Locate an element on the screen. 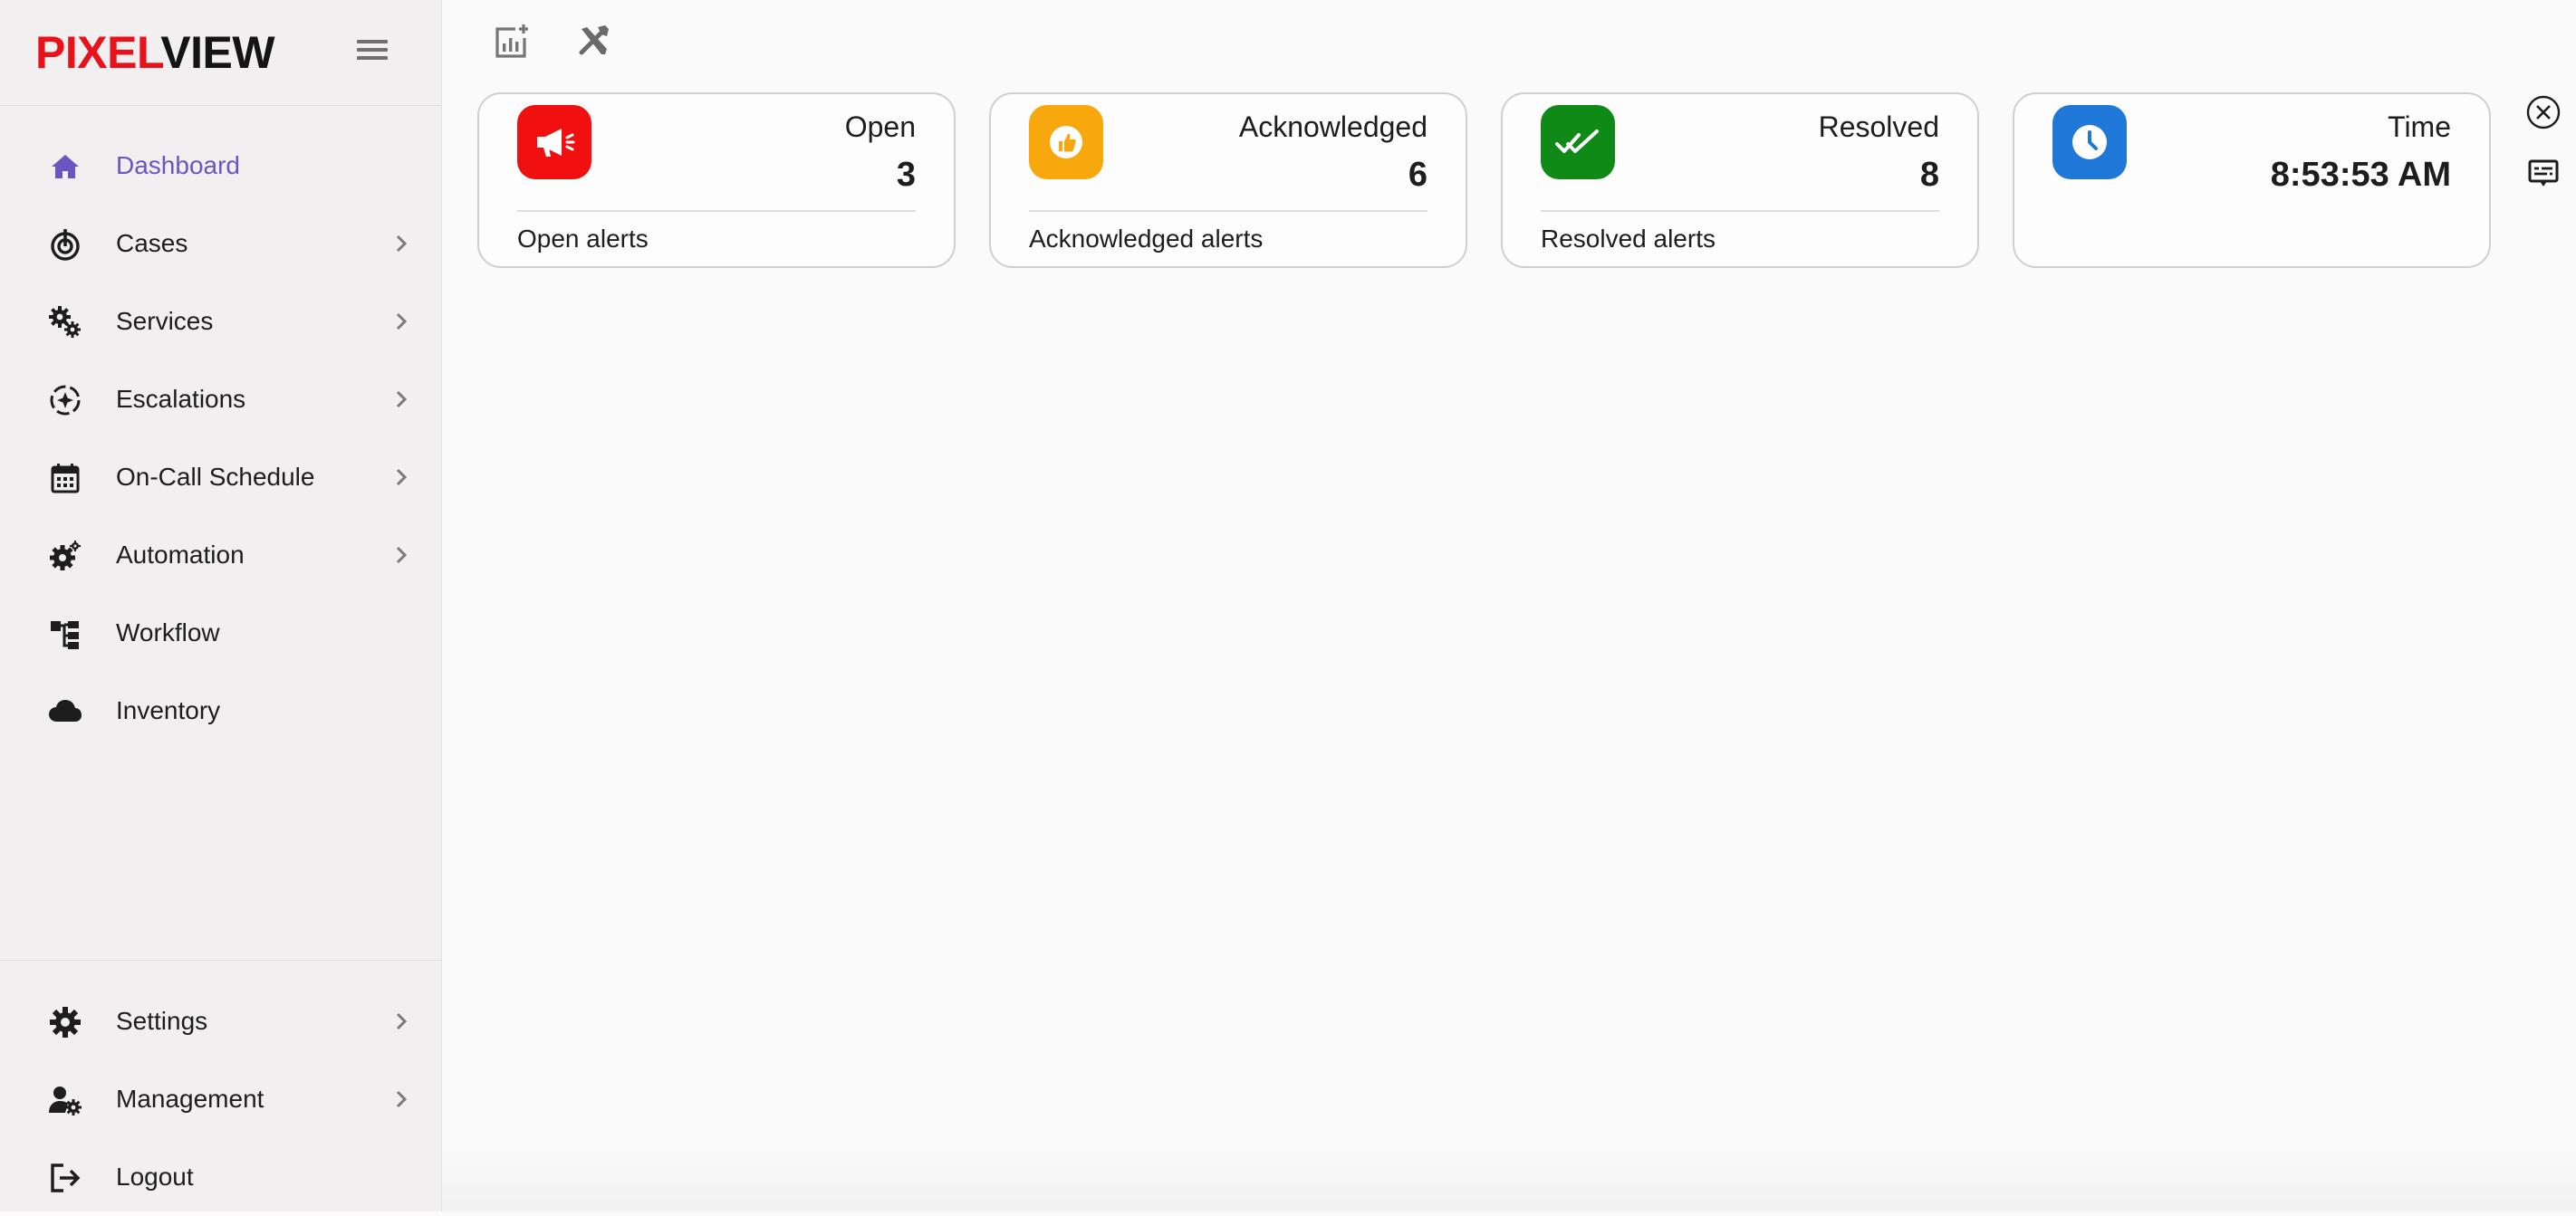  subtitles-icon is located at coordinates (2543, 174).